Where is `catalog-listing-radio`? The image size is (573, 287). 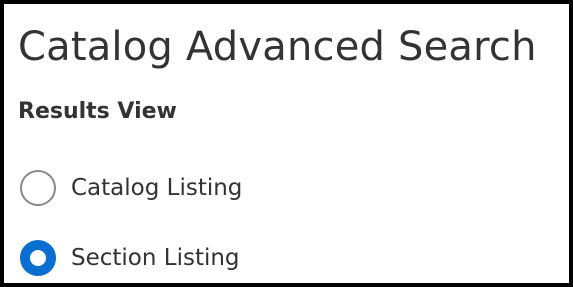
catalog-listing-radio is located at coordinates (38, 188).